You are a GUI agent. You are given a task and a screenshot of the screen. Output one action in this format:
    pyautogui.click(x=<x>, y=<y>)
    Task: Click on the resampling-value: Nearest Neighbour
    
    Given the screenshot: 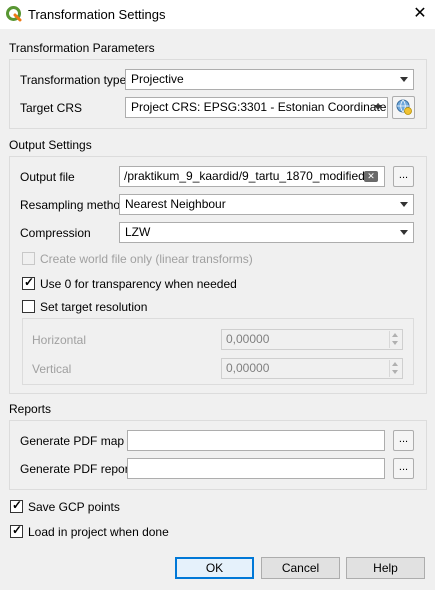 What is the action you would take?
    pyautogui.click(x=175, y=204)
    